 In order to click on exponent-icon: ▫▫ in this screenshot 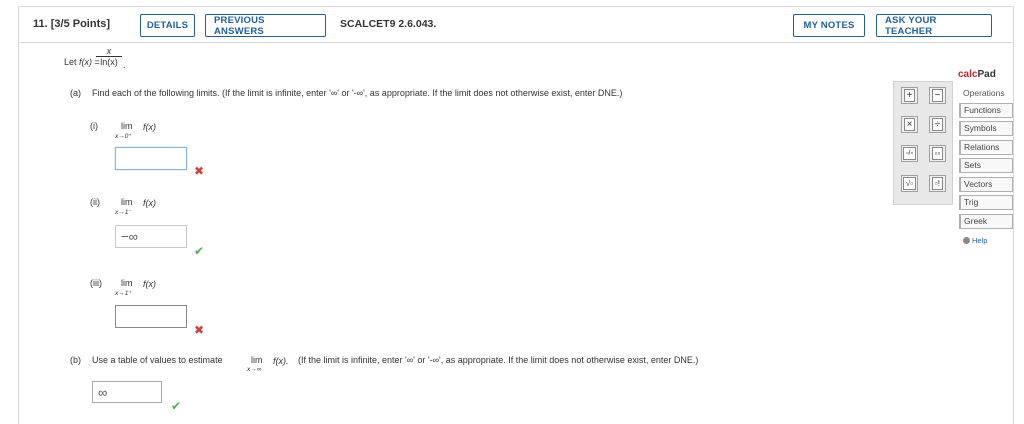, I will do `click(937, 153)`.